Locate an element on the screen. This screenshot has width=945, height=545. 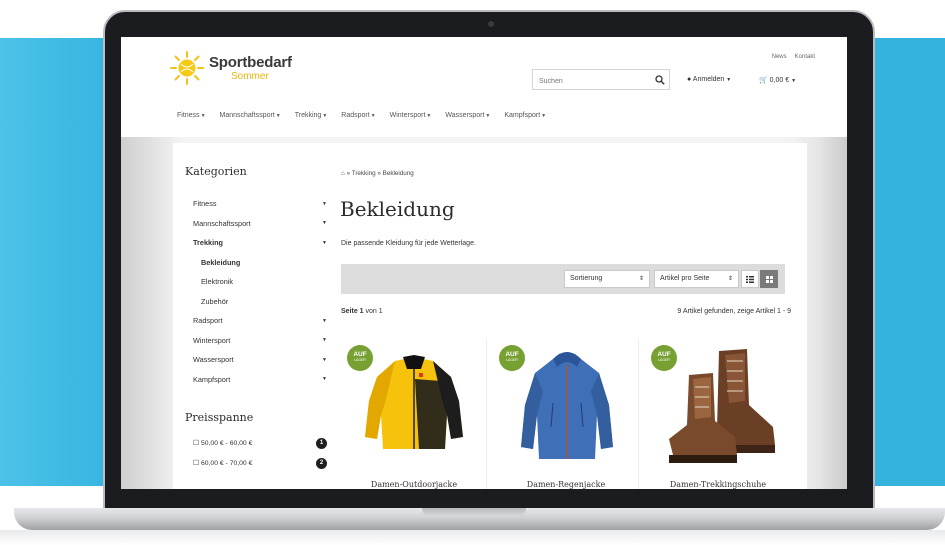
sidebar-item-label: Wintersport is located at coordinates (212, 340).